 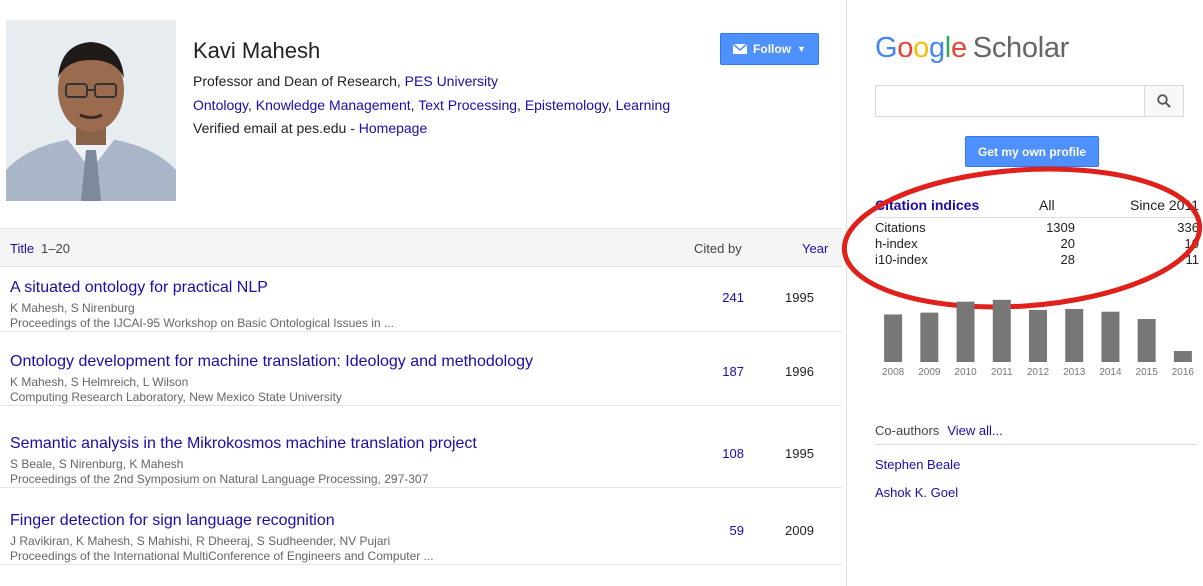 What do you see at coordinates (220, 105) in the screenshot?
I see `interest-link: Ontology` at bounding box center [220, 105].